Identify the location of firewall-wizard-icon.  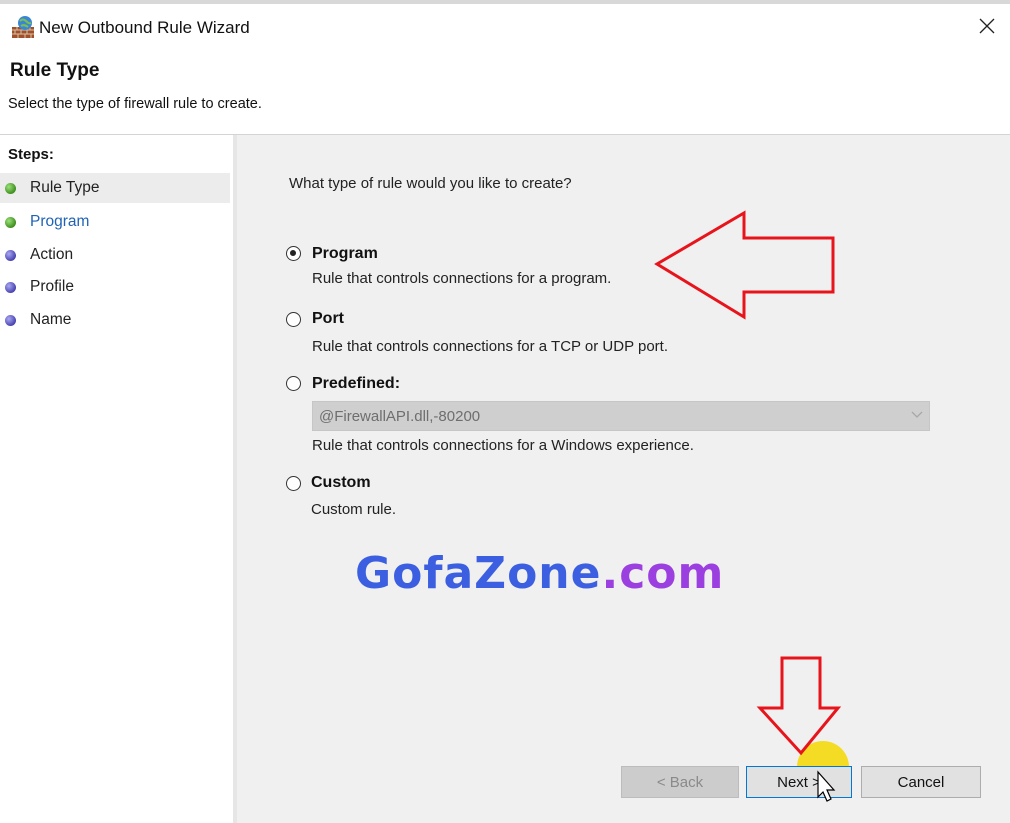
(23, 27).